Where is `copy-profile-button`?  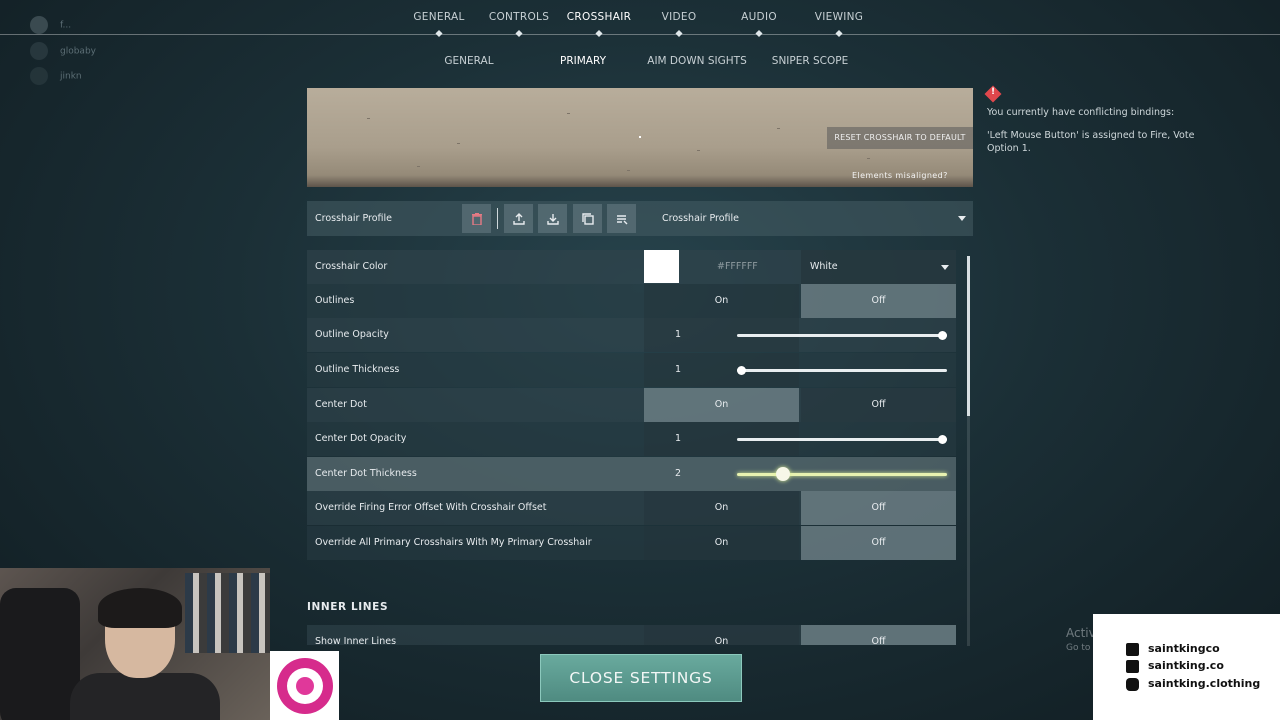 copy-profile-button is located at coordinates (587, 218).